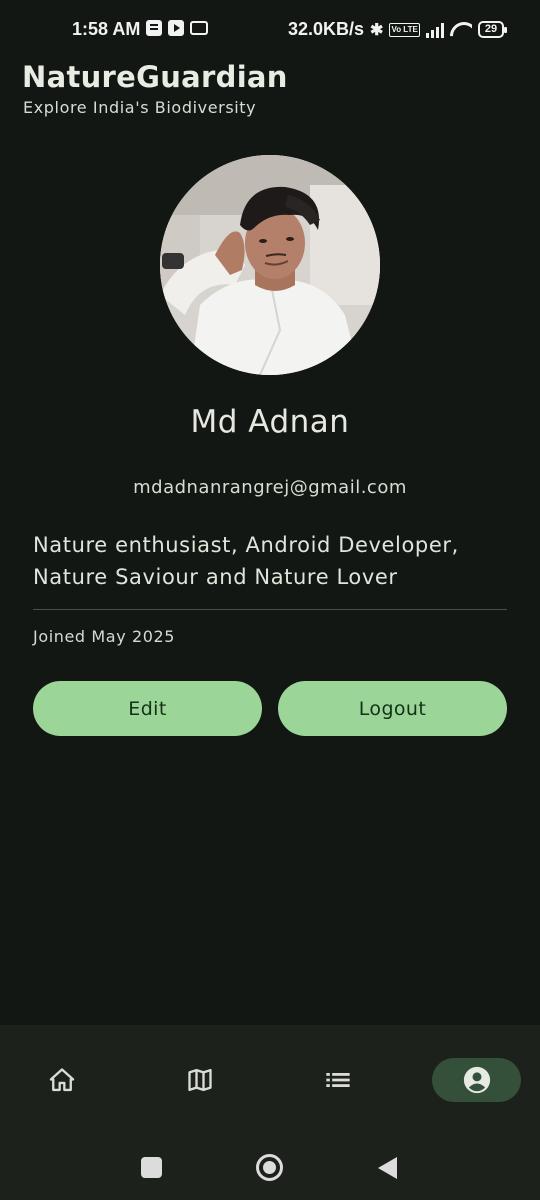 The height and width of the screenshot is (1200, 540). I want to click on profile-name: Md Adnan, so click(270, 422).